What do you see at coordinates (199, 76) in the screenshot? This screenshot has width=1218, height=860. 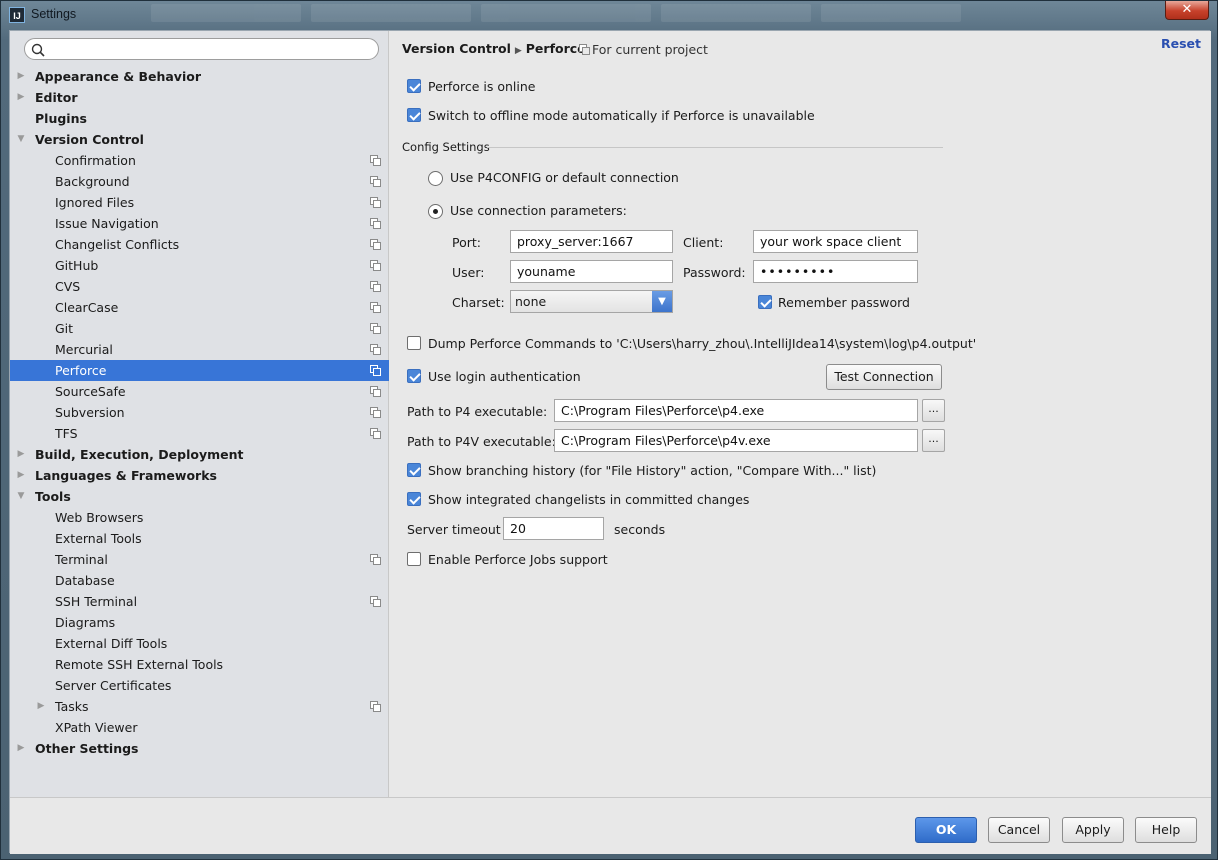 I see `sidebar-item-appearance-behavior: ▶ Appearance & Behavior` at bounding box center [199, 76].